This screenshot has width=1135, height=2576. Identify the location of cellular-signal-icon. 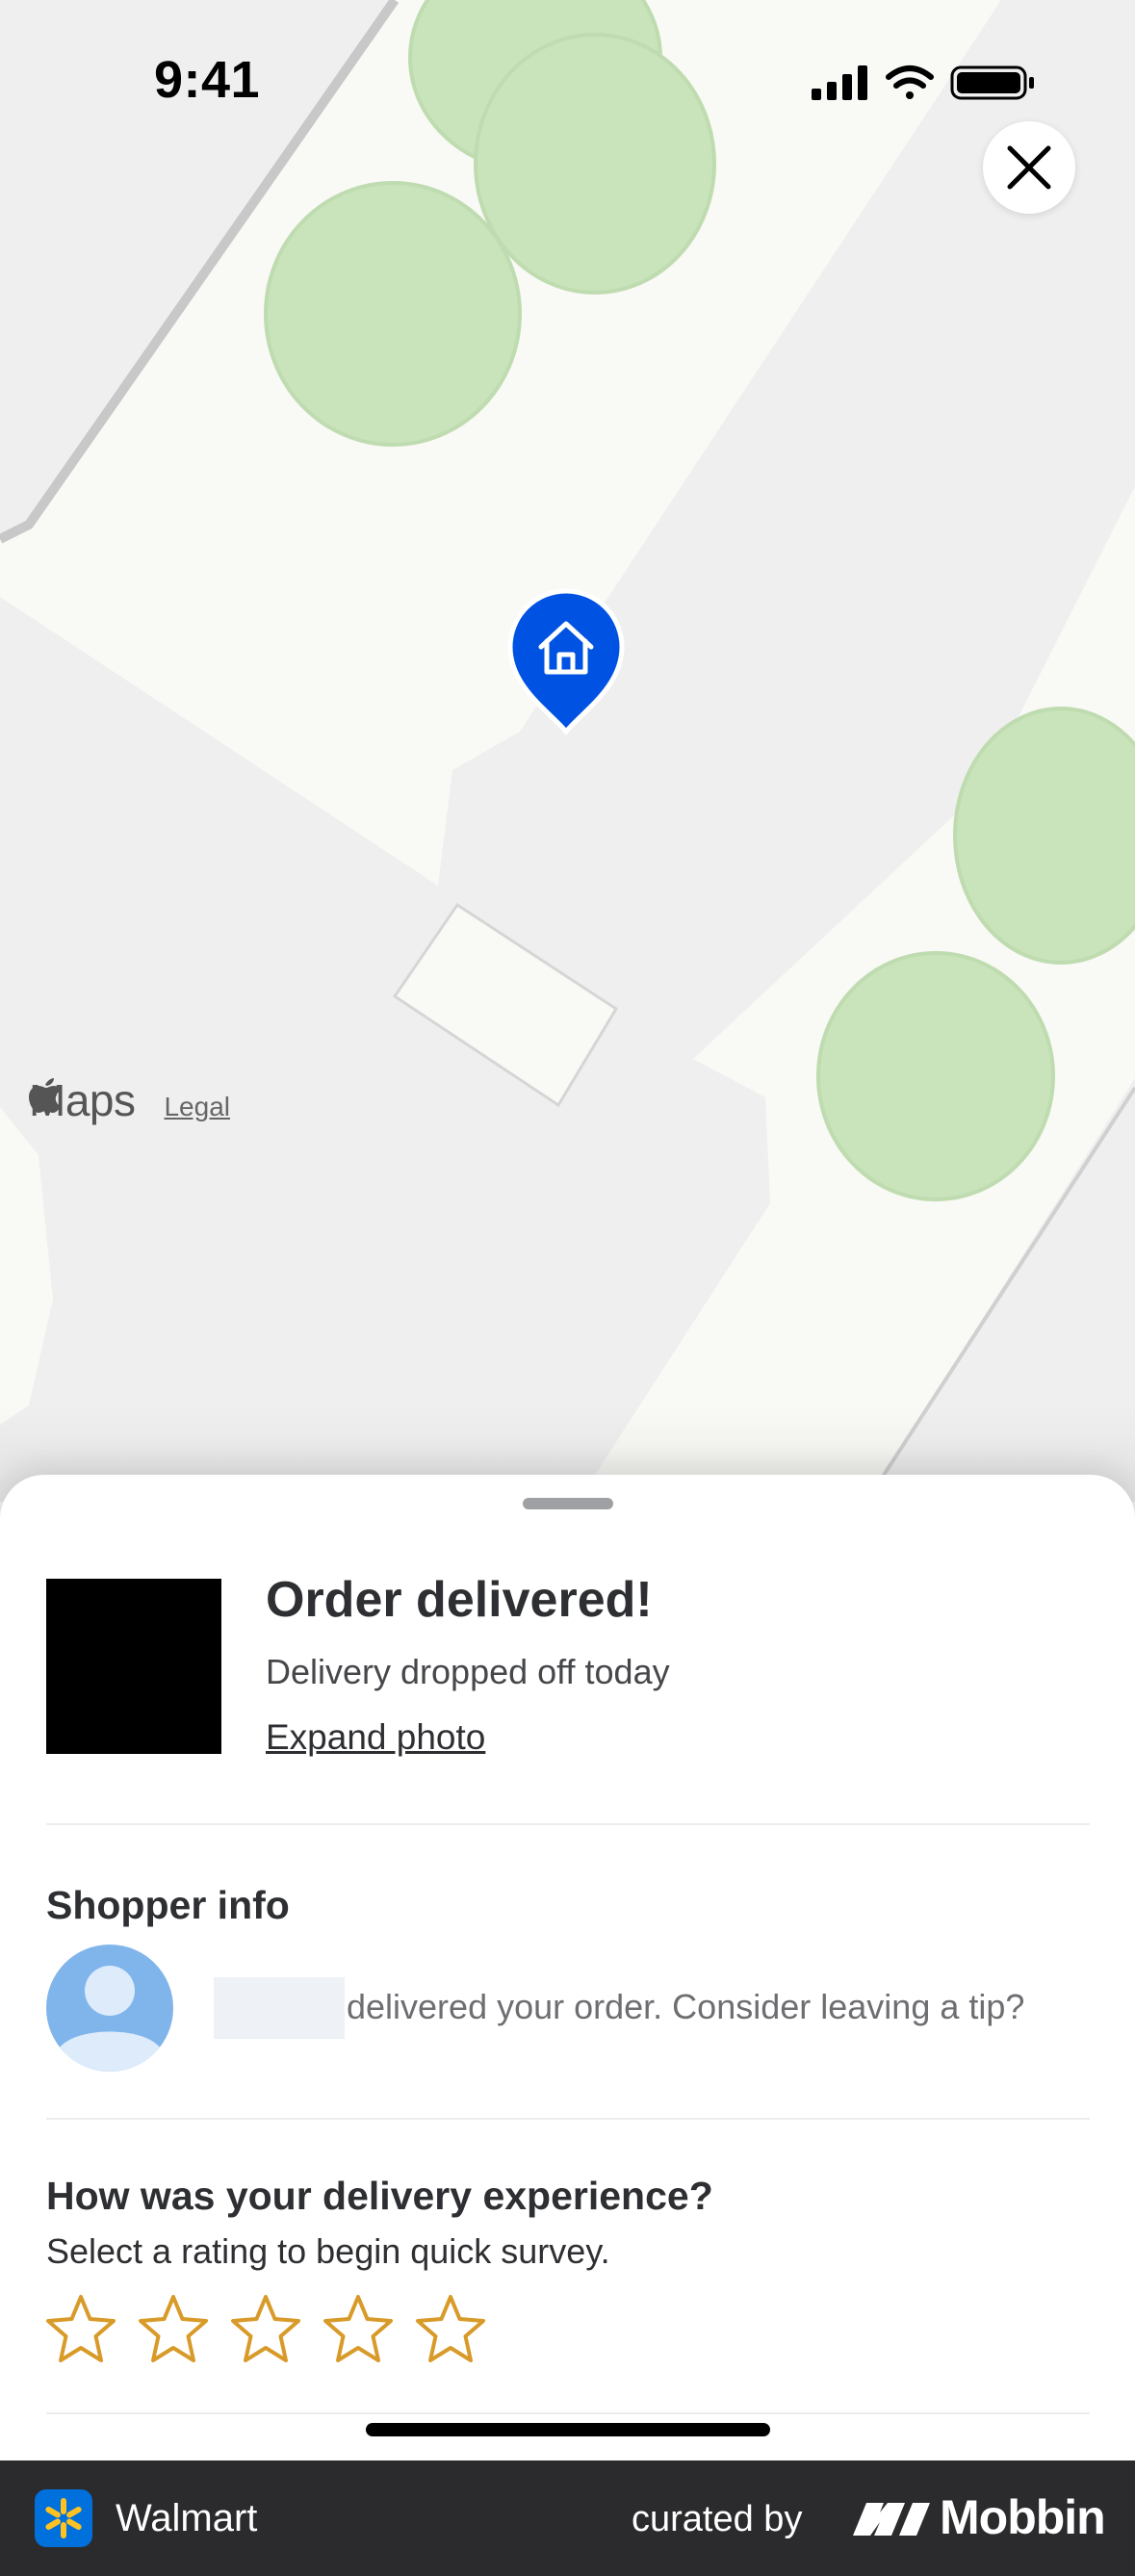
(839, 82).